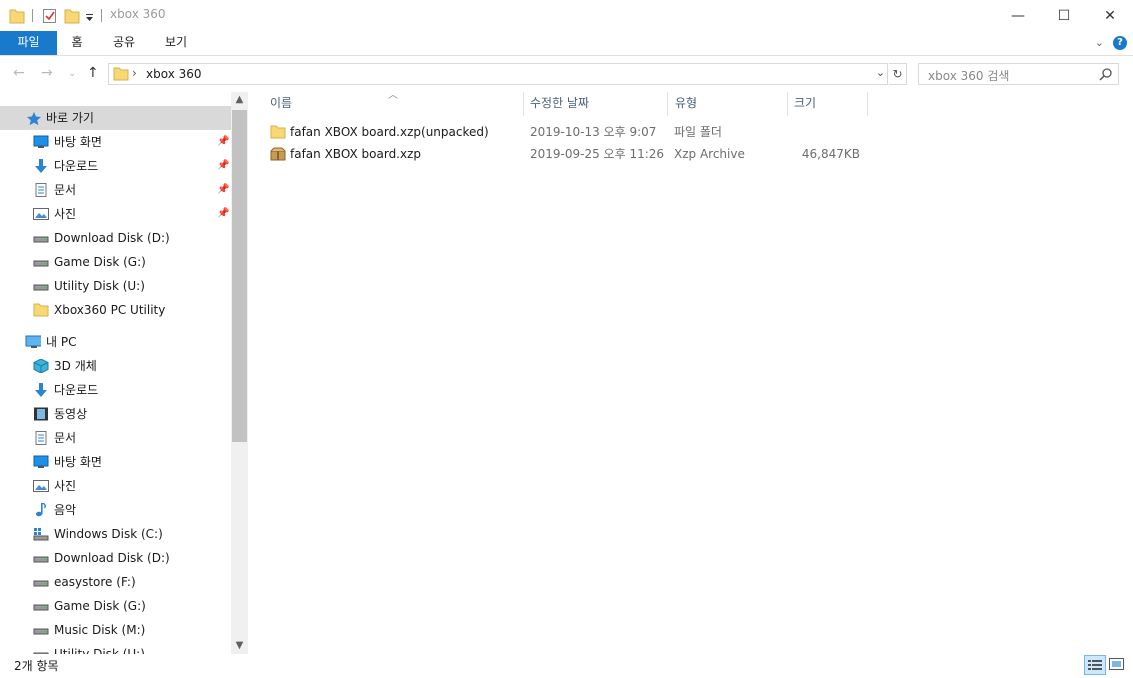 Image resolution: width=1133 pixels, height=678 pixels. Describe the element at coordinates (50, 16) in the screenshot. I see `properties-icon` at that location.